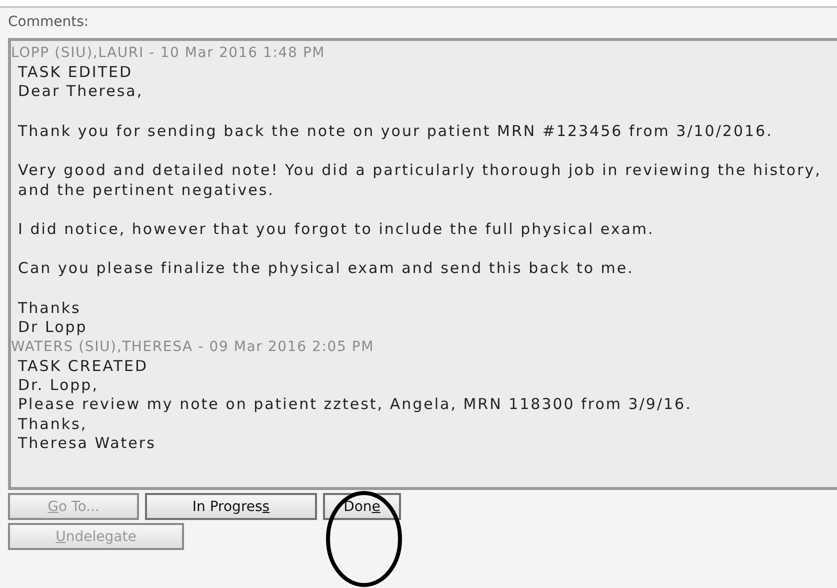 The image size is (837, 588). What do you see at coordinates (168, 53) in the screenshot?
I see `comment-header: LOPP (SIU),LAURI - 10 Mar 2016 1:48 PM` at bounding box center [168, 53].